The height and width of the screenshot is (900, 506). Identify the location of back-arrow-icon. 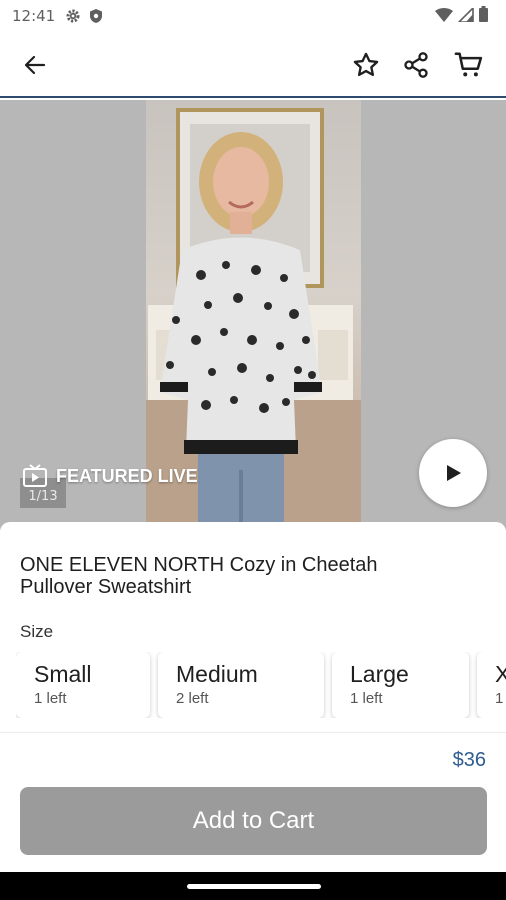
(35, 65).